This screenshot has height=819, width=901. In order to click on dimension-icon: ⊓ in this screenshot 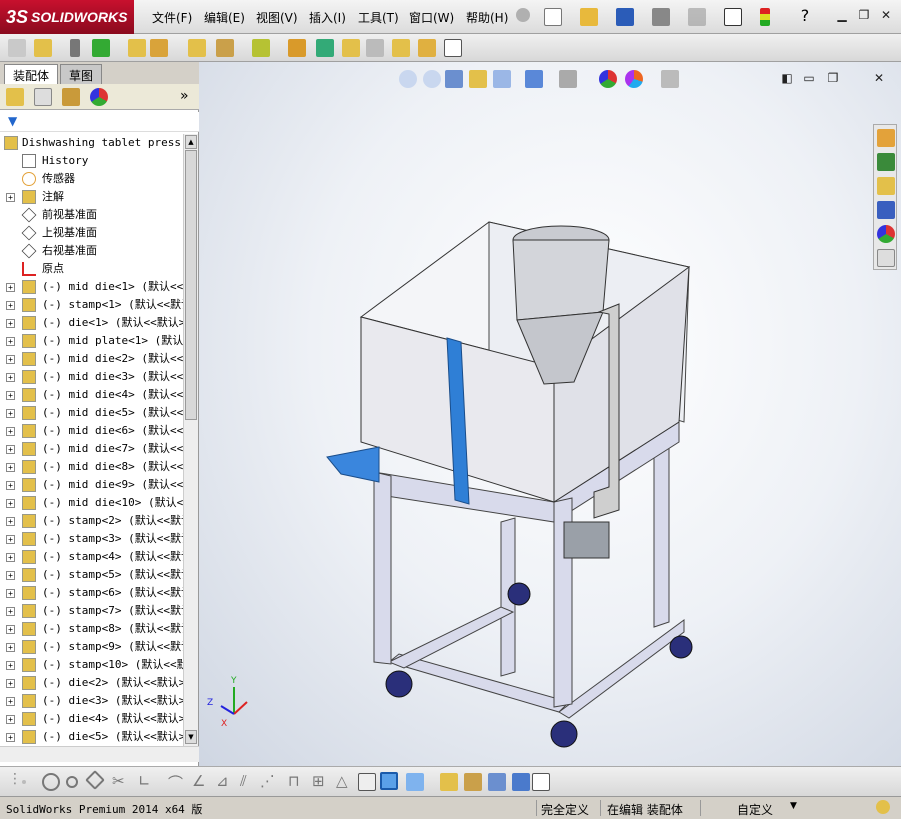, I will do `click(294, 781)`.